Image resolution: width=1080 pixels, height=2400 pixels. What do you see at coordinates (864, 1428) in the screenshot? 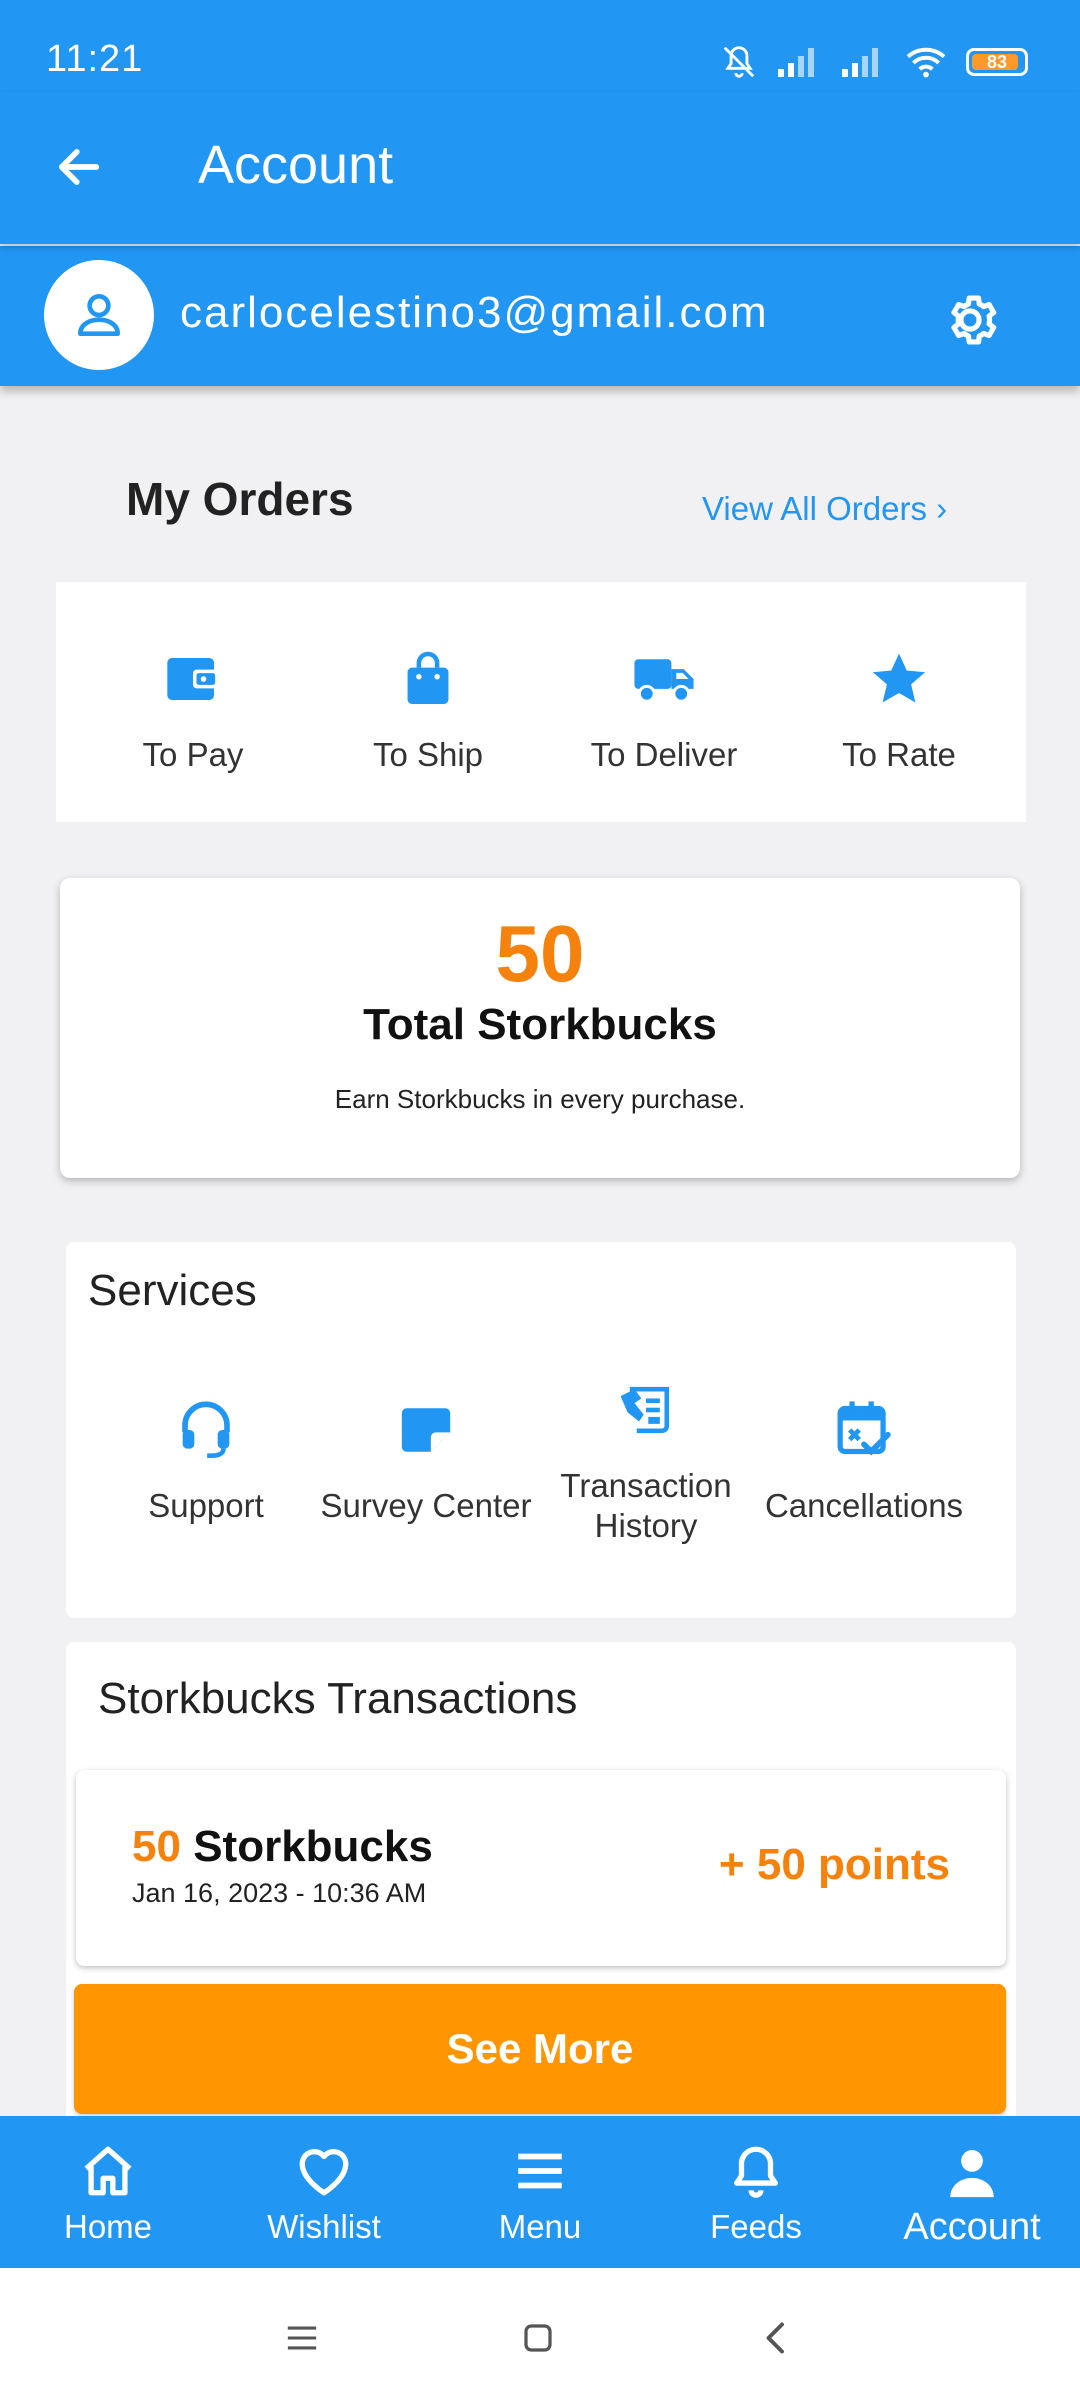
I see `calendar-check-icon` at bounding box center [864, 1428].